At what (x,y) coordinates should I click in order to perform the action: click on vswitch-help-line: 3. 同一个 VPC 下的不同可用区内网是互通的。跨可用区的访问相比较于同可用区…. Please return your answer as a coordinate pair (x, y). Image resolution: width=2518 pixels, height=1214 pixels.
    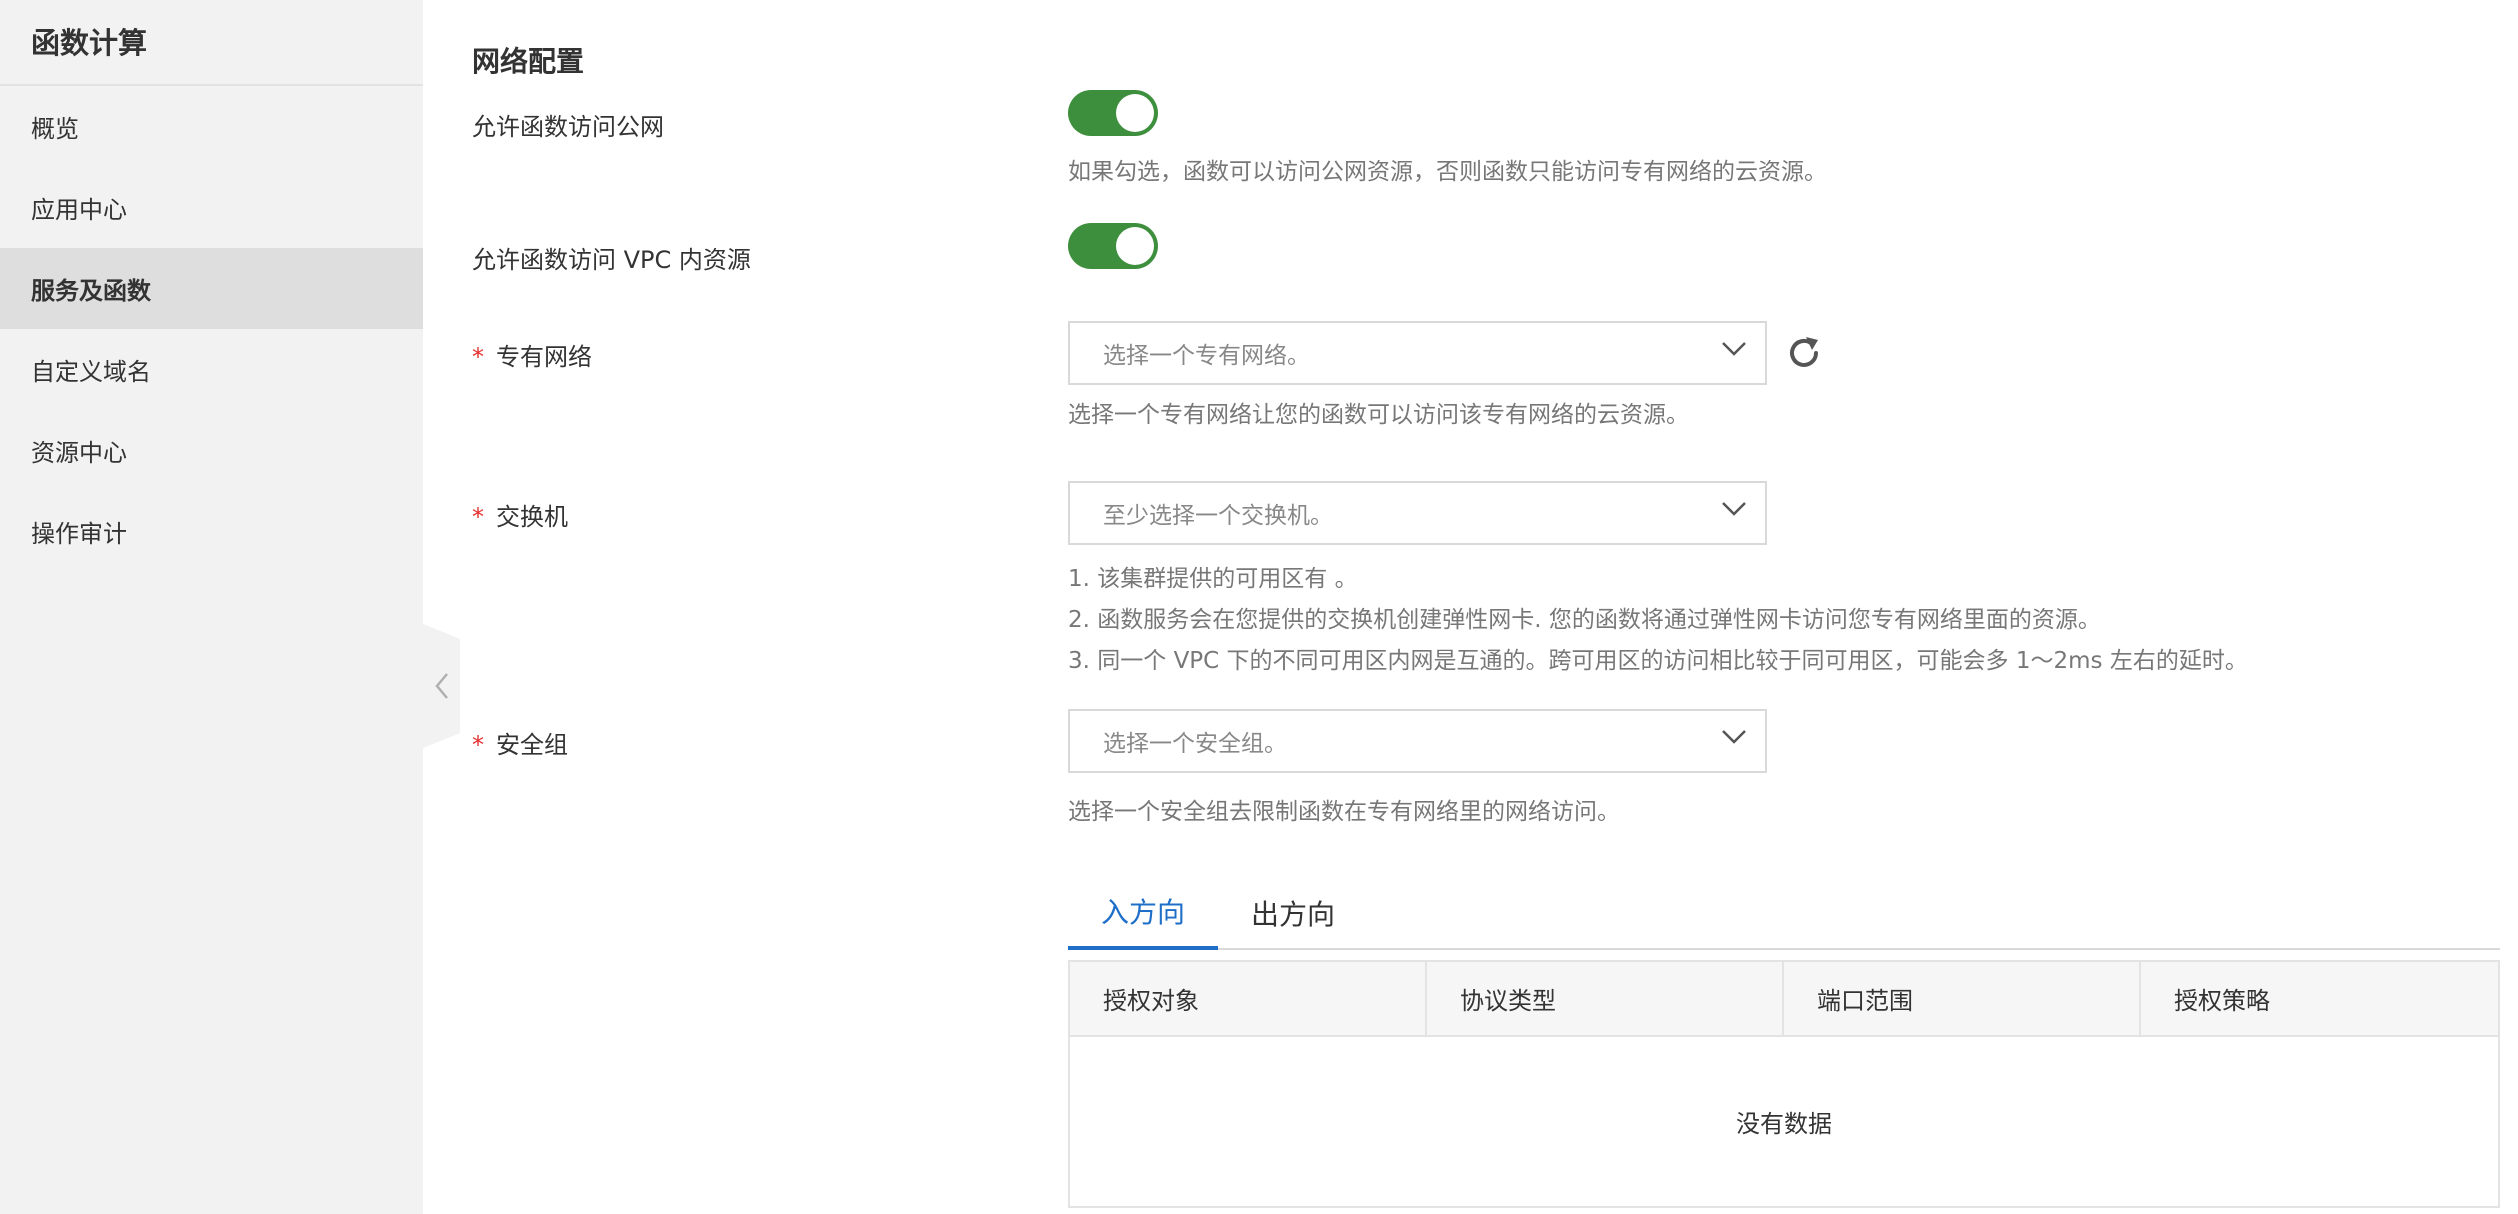
    Looking at the image, I should click on (1658, 661).